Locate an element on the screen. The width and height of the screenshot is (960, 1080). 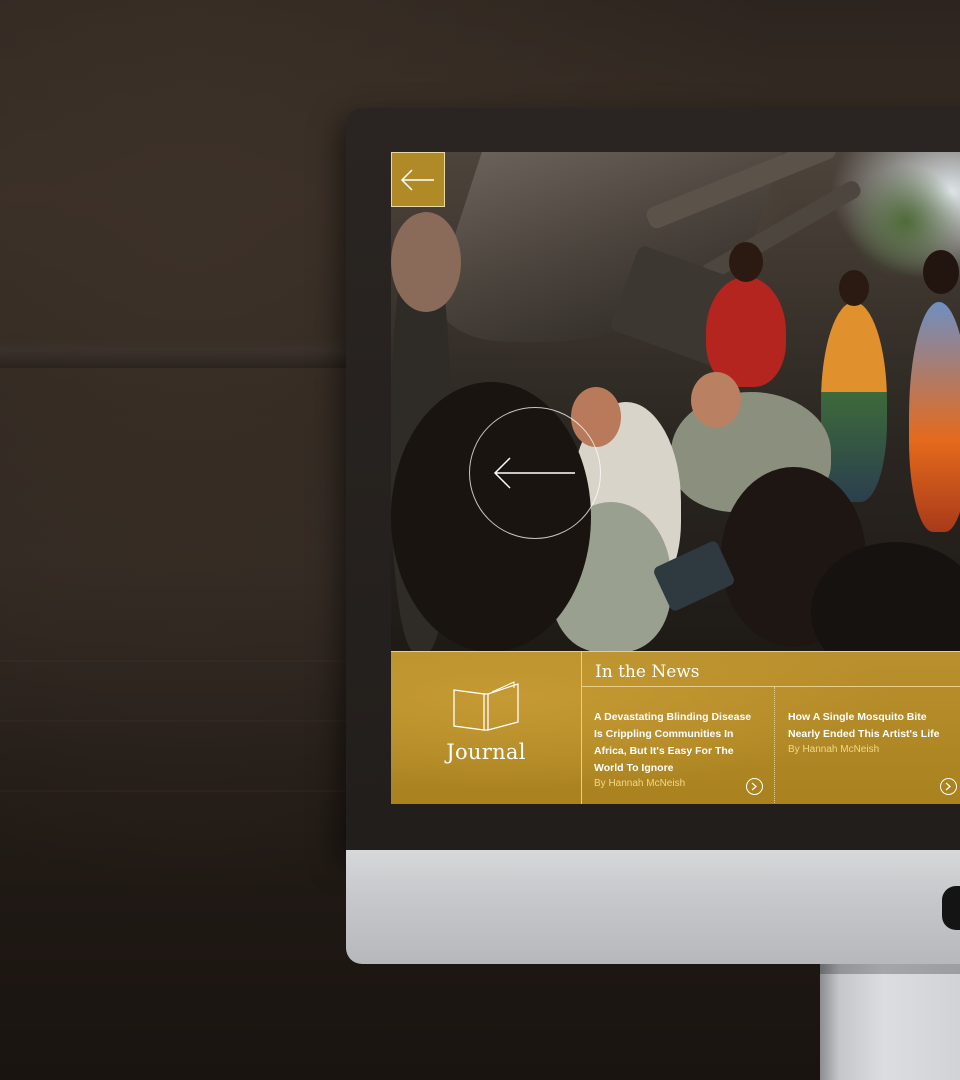
arrow-left-circle-icon is located at coordinates (534, 473).